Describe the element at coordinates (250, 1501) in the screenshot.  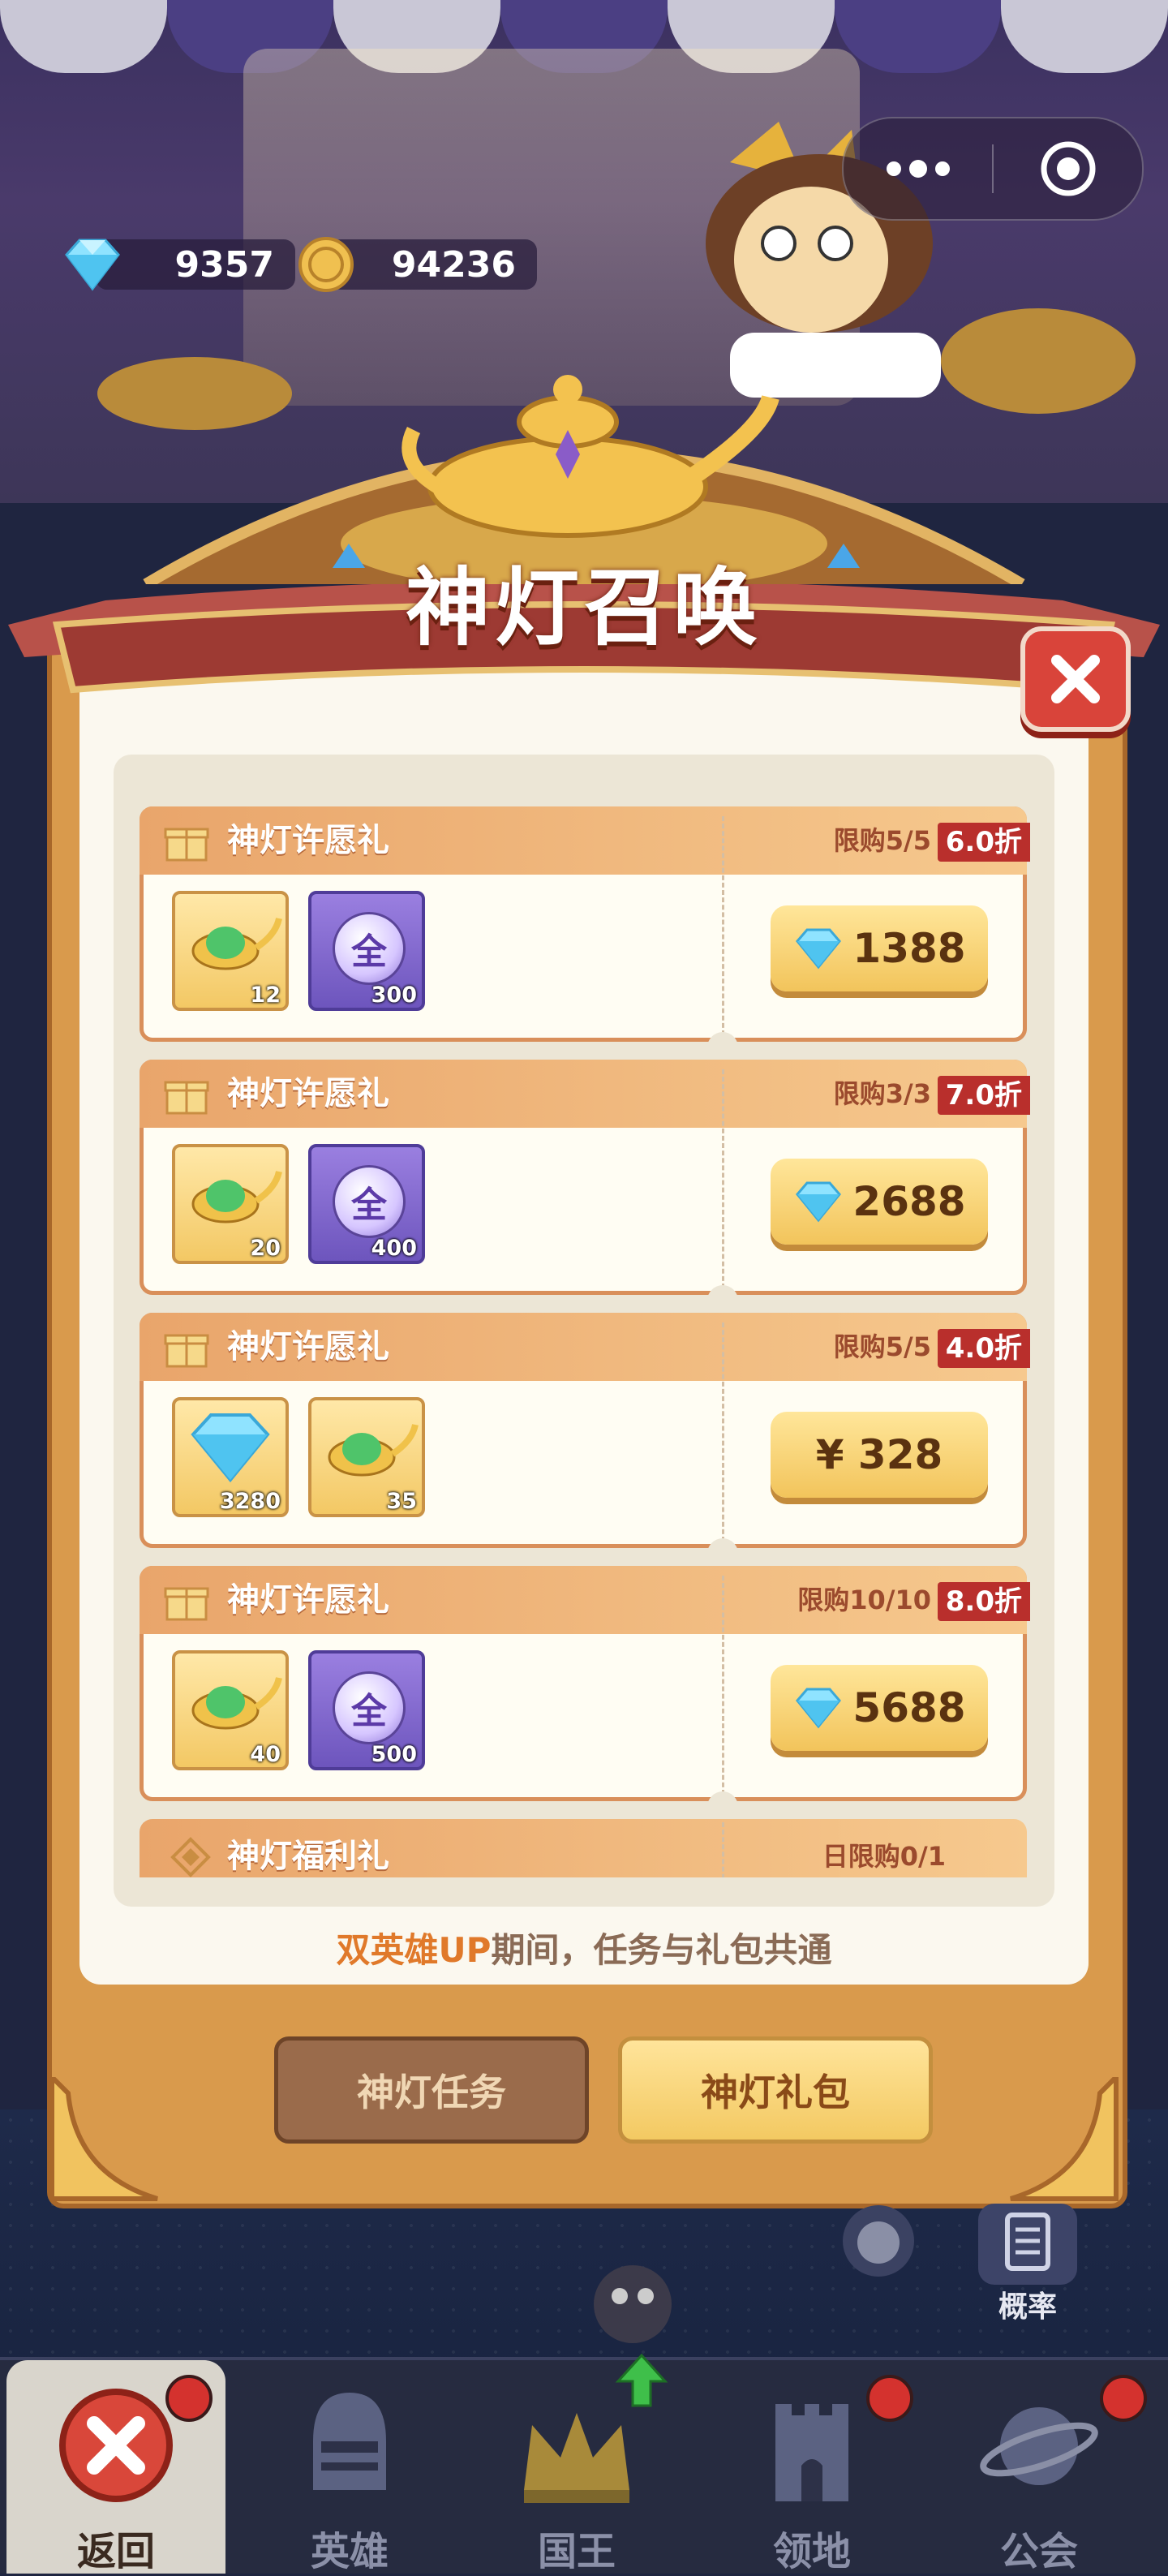
I see `reward-qty: 3280` at that location.